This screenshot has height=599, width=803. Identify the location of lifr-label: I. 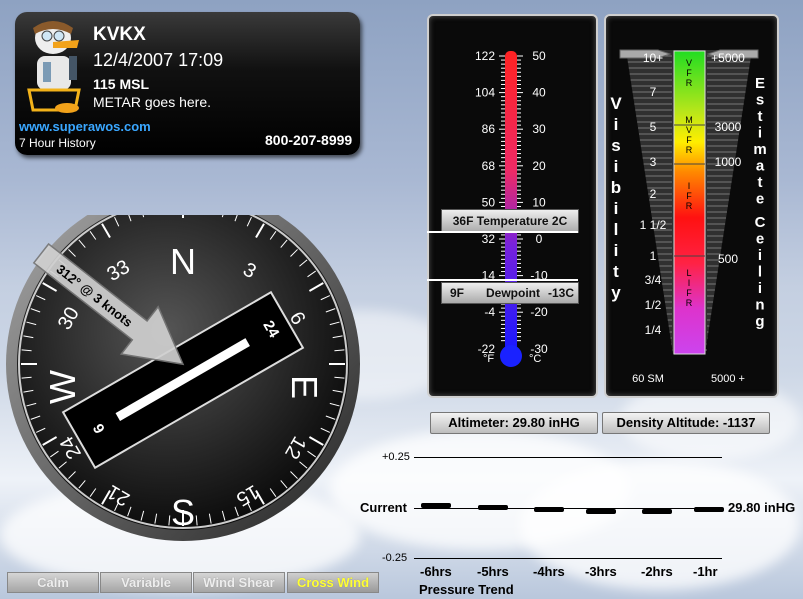
(689, 283).